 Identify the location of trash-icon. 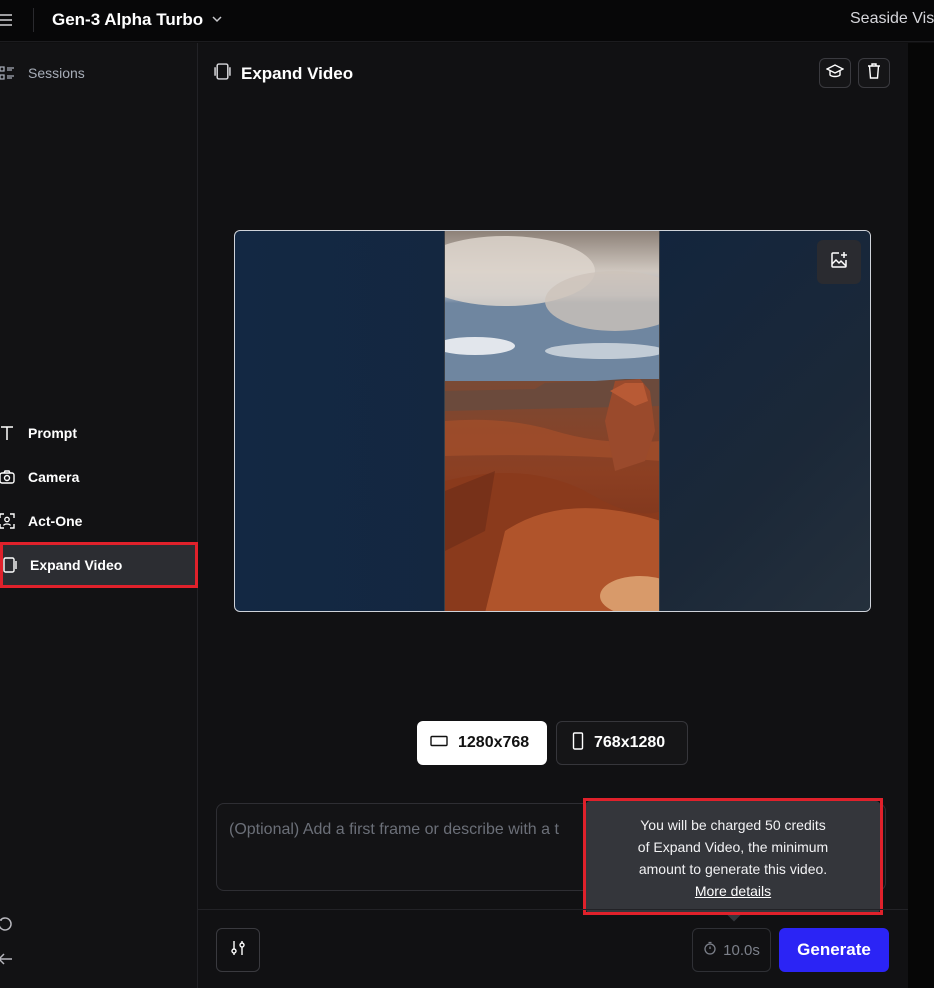
(874, 73).